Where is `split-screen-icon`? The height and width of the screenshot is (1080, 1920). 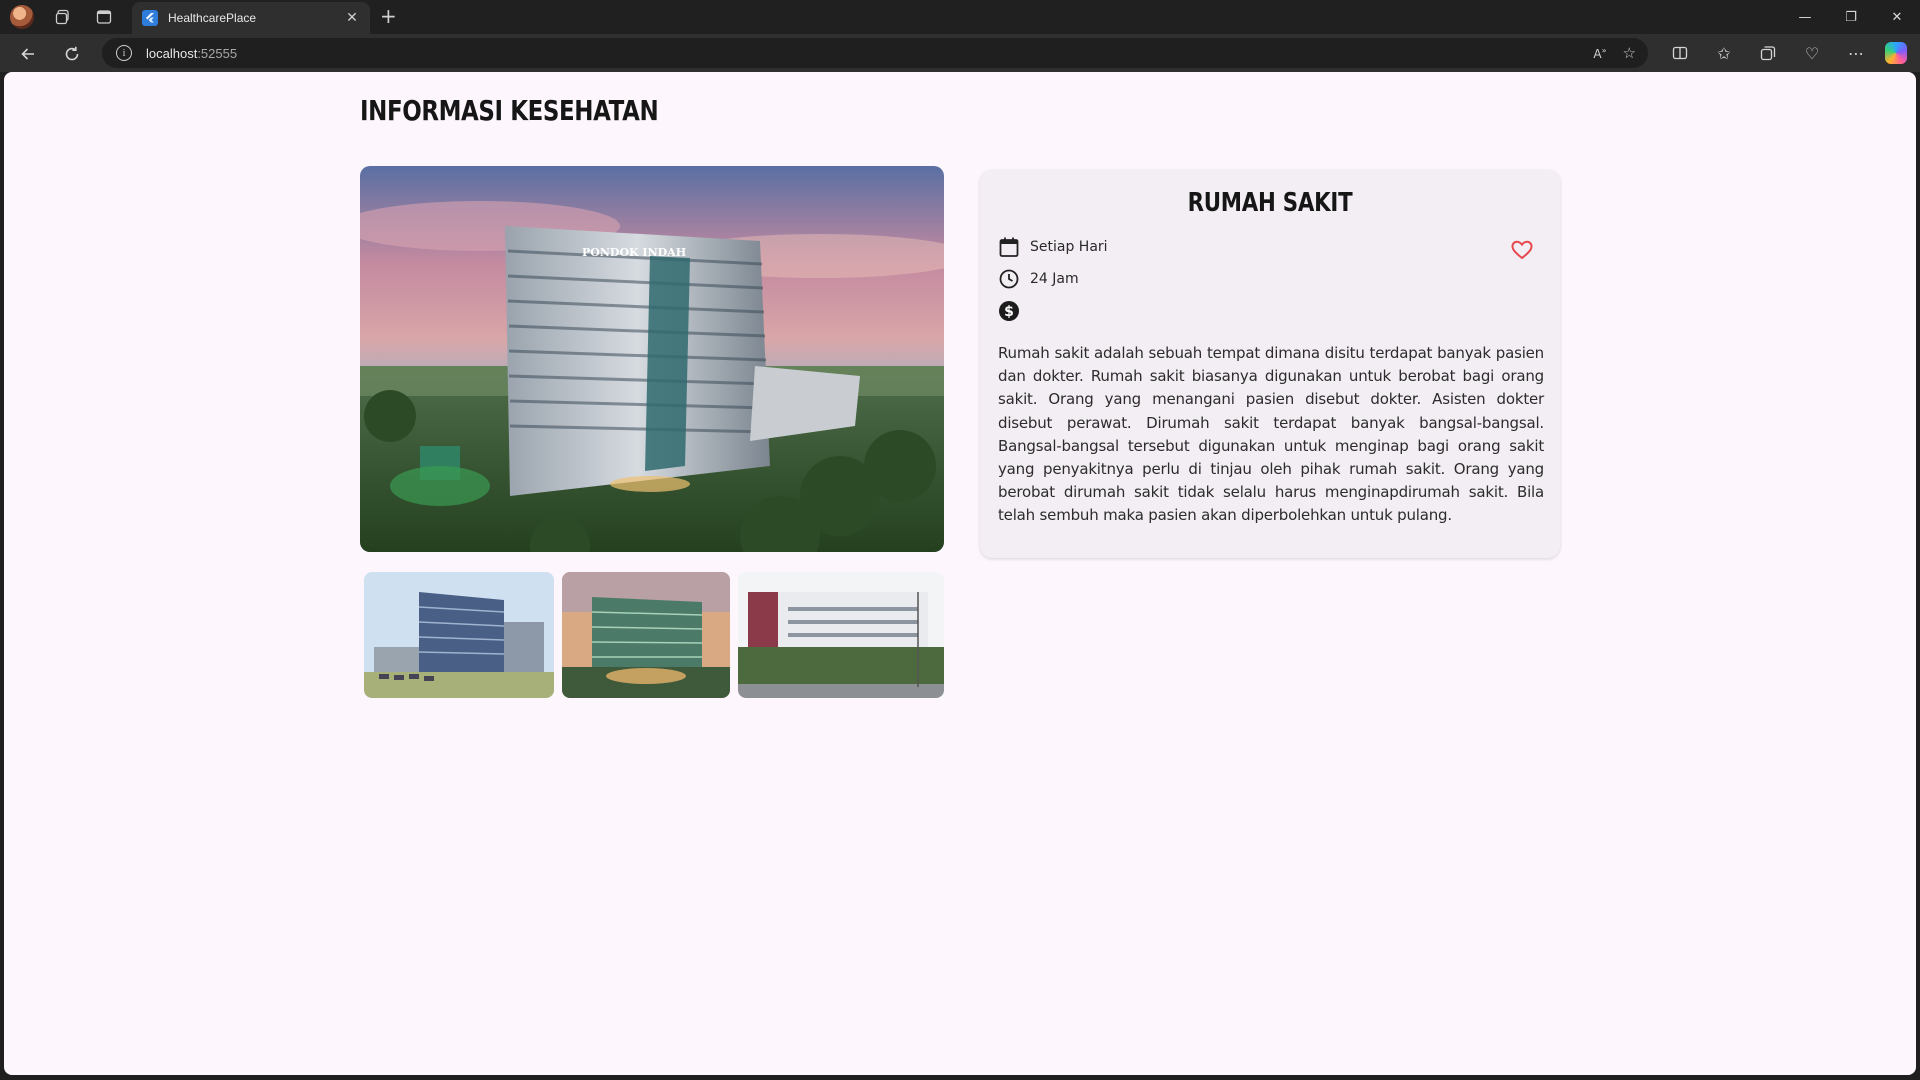 split-screen-icon is located at coordinates (1680, 53).